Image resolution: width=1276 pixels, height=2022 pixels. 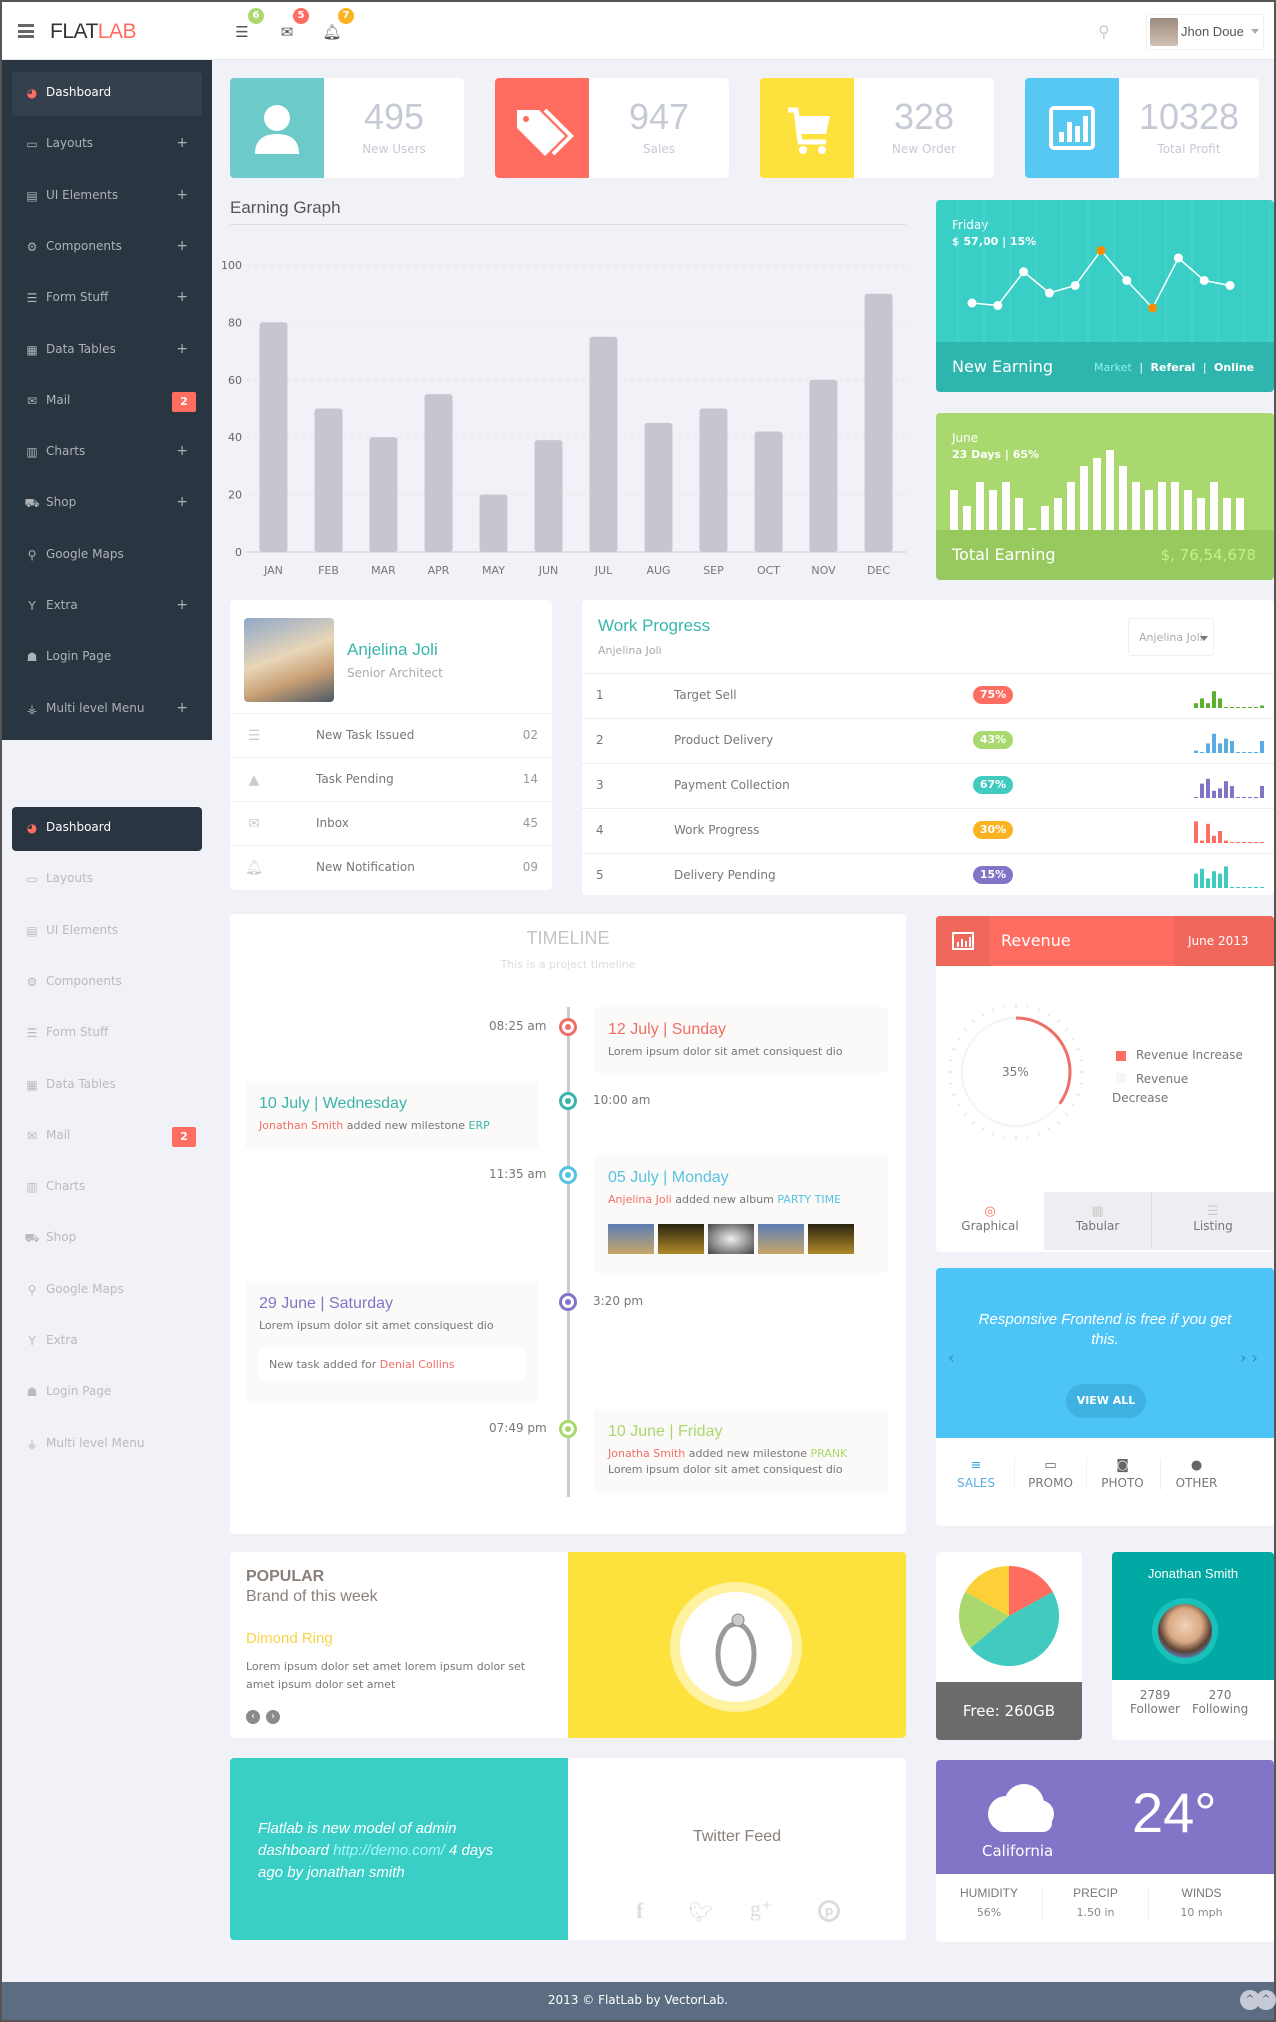 I want to click on tweet-link: http://demo.com/, so click(x=389, y=1850).